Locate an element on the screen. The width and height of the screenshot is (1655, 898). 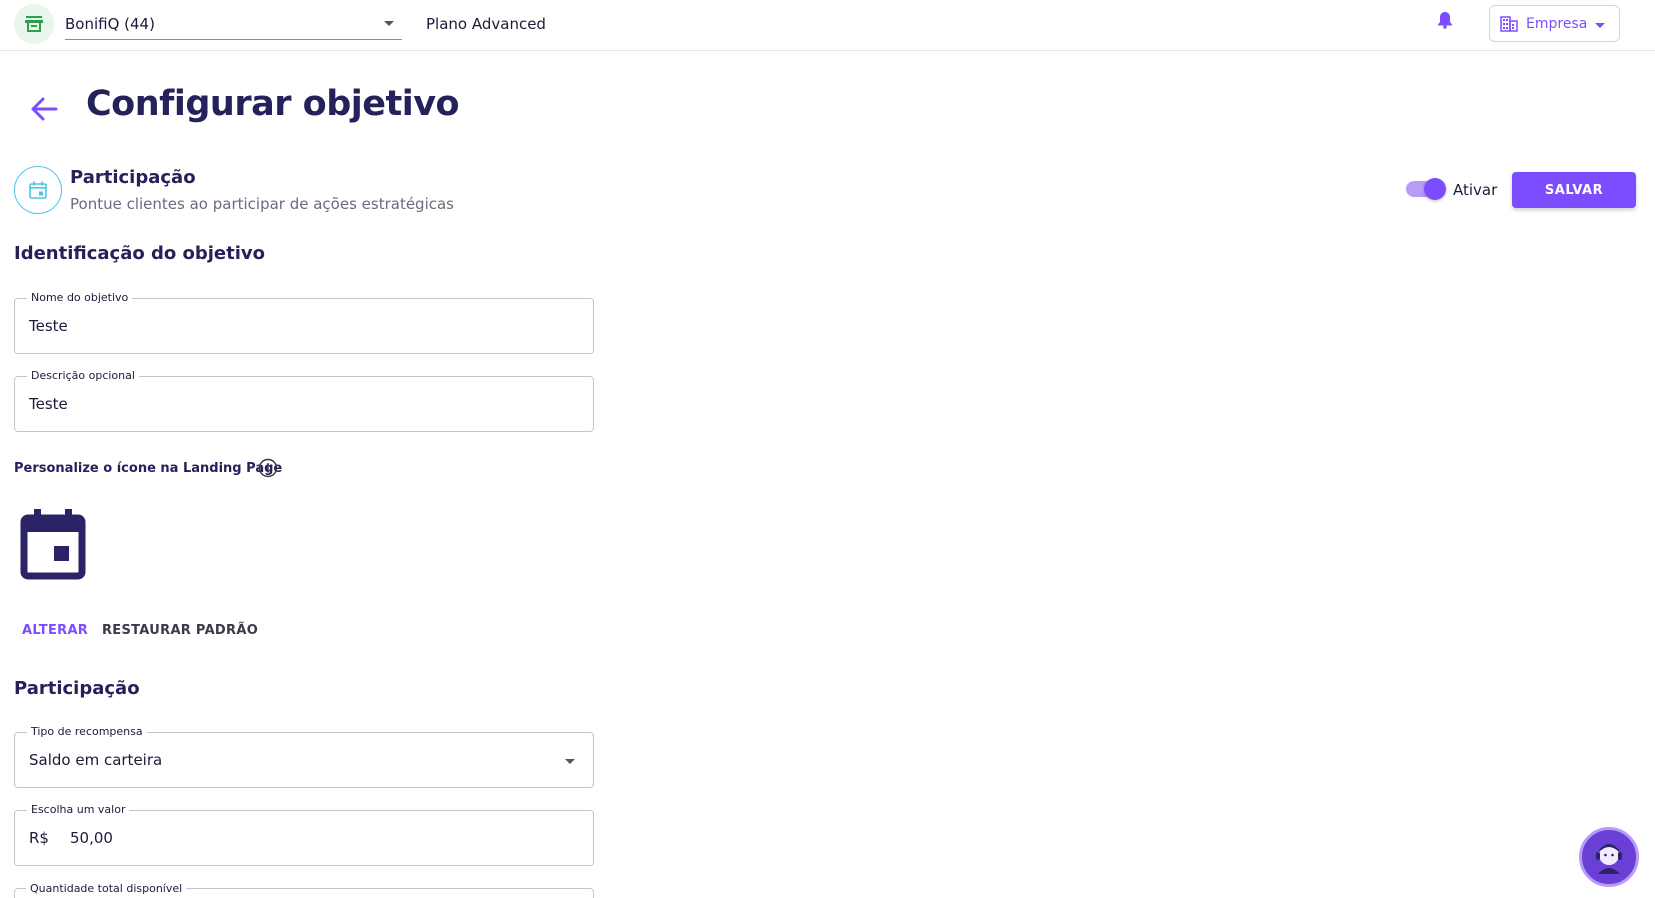
activate-label: Ativar is located at coordinates (1475, 190).